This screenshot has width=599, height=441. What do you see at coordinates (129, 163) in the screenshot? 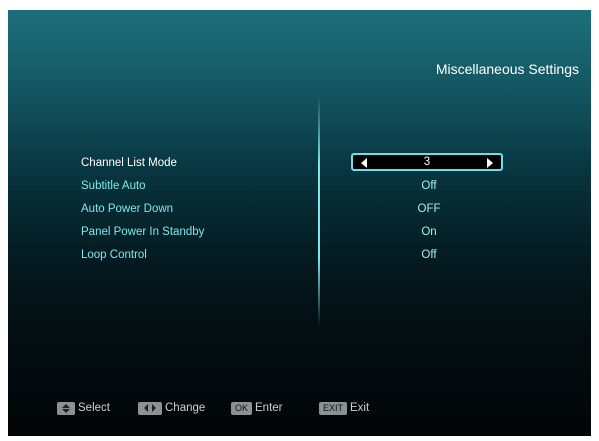
I see `setting-label: Channel List Mode` at bounding box center [129, 163].